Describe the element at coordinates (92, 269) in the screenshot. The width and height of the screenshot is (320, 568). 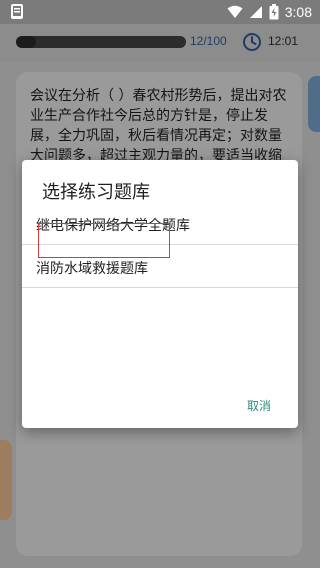
I see `dialog-item-label: 消防水域救援题库` at that location.